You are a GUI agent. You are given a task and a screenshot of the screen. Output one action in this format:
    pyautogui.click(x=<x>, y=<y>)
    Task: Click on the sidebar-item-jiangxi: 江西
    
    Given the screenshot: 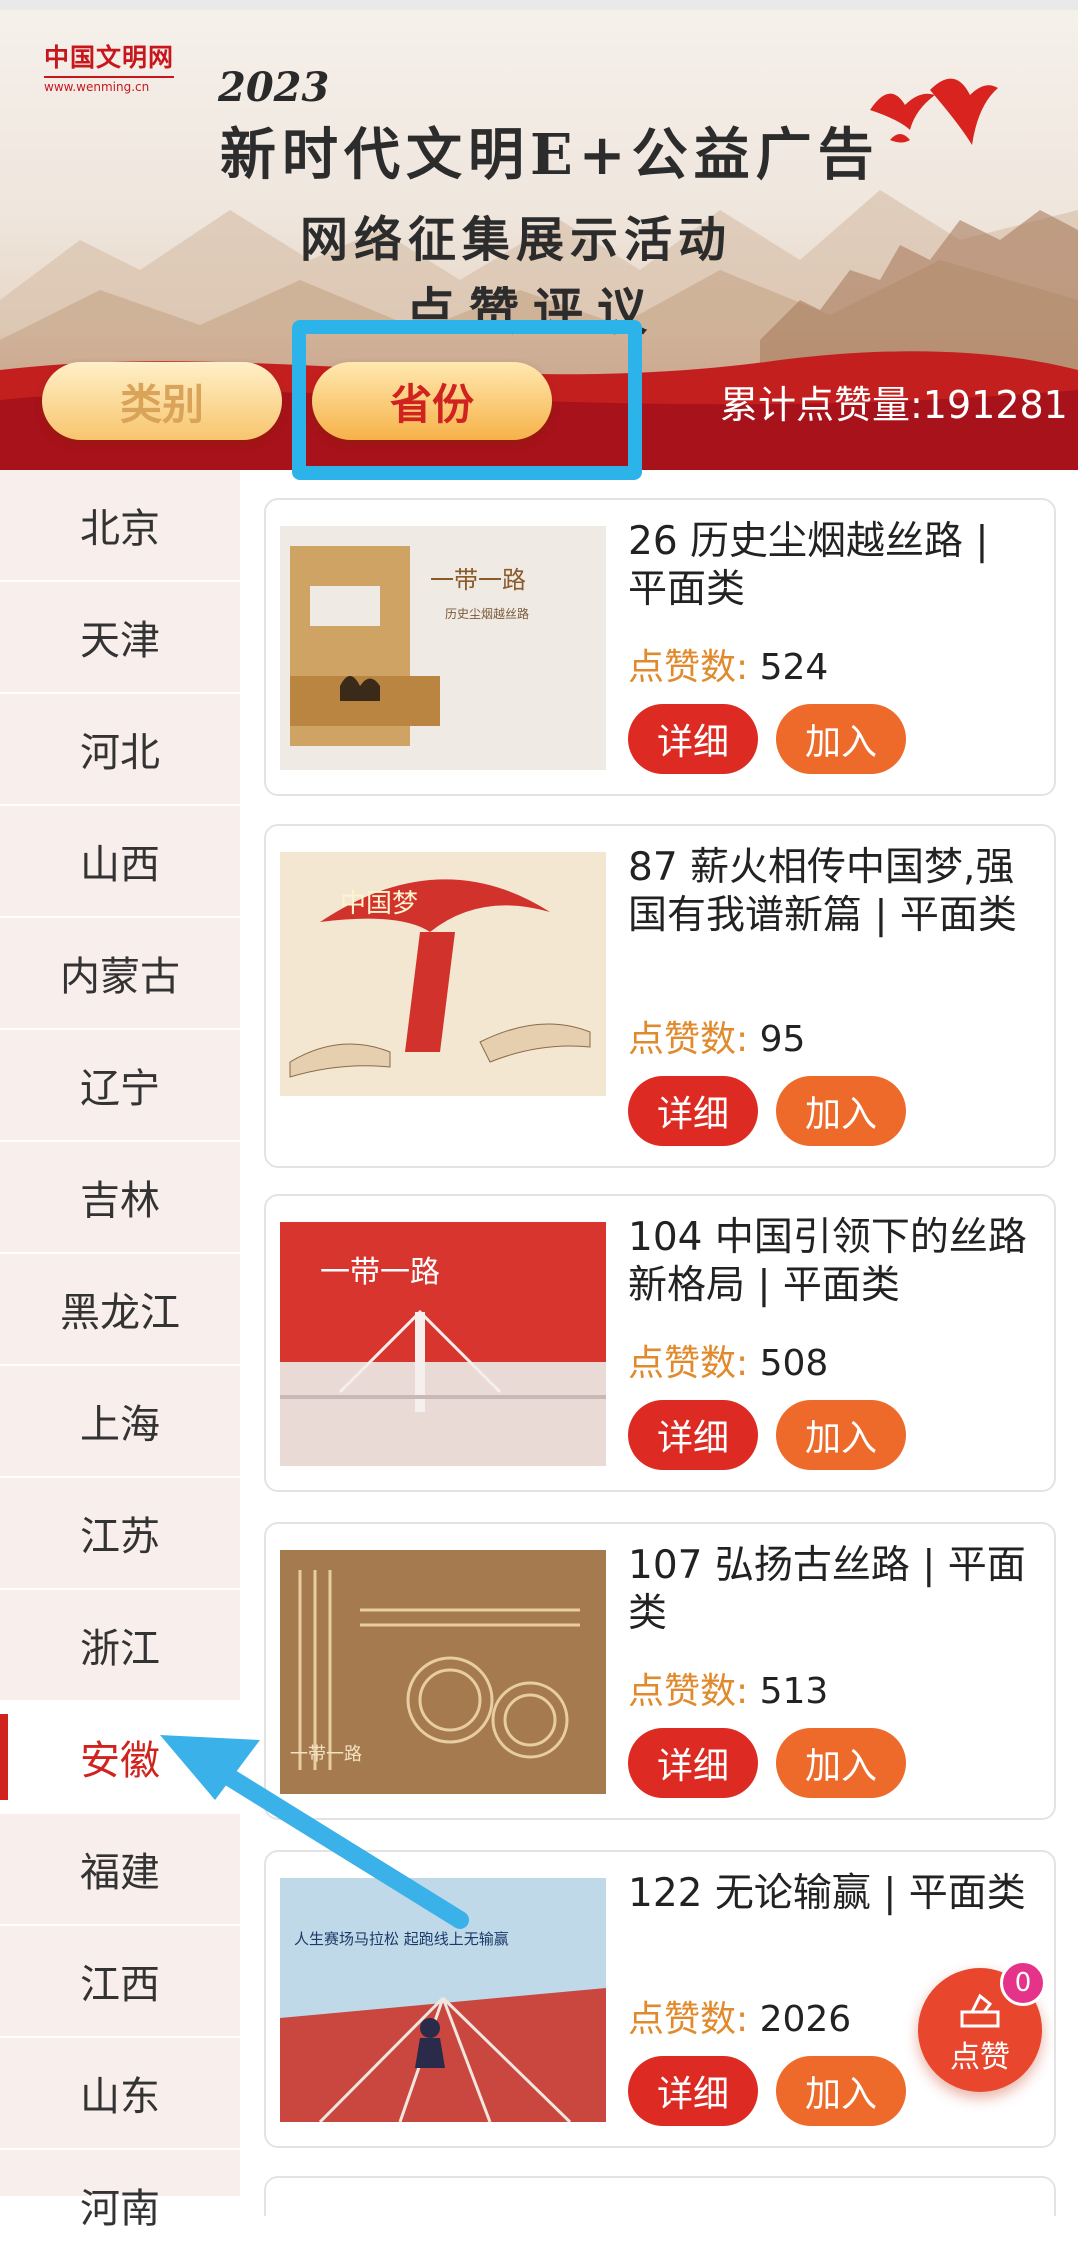 What is the action you would take?
    pyautogui.click(x=120, y=1982)
    